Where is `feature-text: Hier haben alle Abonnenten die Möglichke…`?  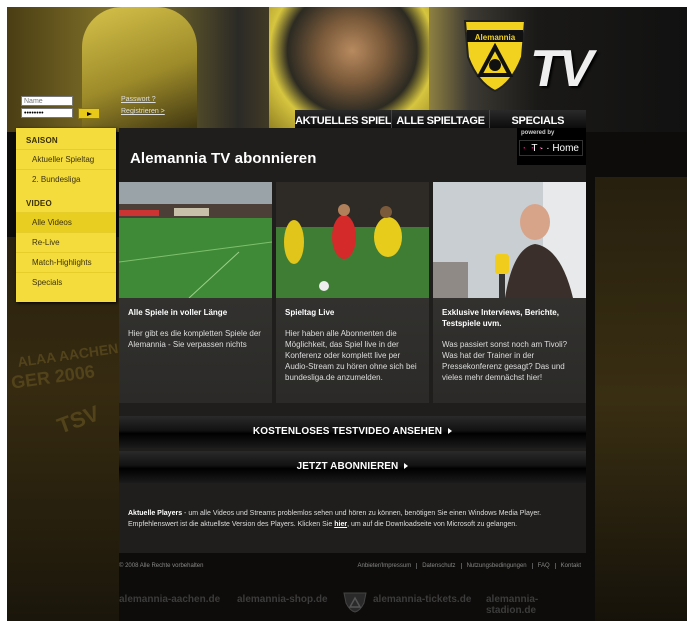 feature-text: Hier haben alle Abonnenten die Möglichke… is located at coordinates (351, 355).